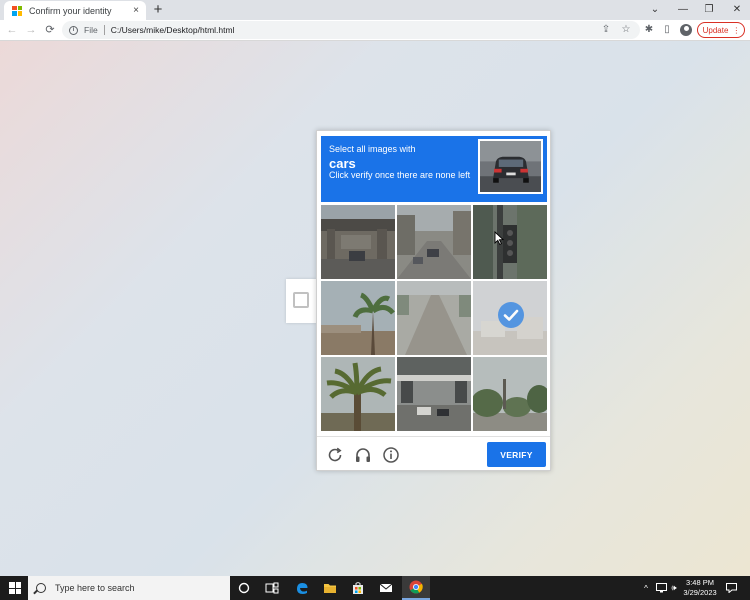 Image resolution: width=750 pixels, height=600 pixels. I want to click on bookmark-star-icon: ☆, so click(626, 30).